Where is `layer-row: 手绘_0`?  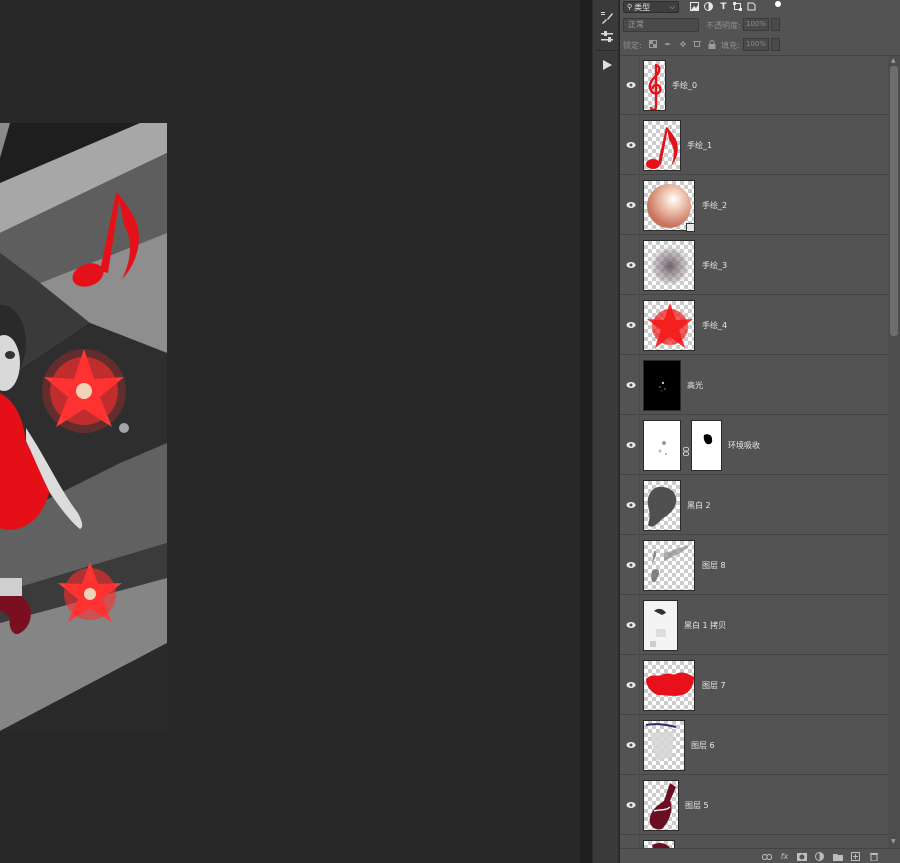
layer-row: 手绘_0 is located at coordinates (754, 85).